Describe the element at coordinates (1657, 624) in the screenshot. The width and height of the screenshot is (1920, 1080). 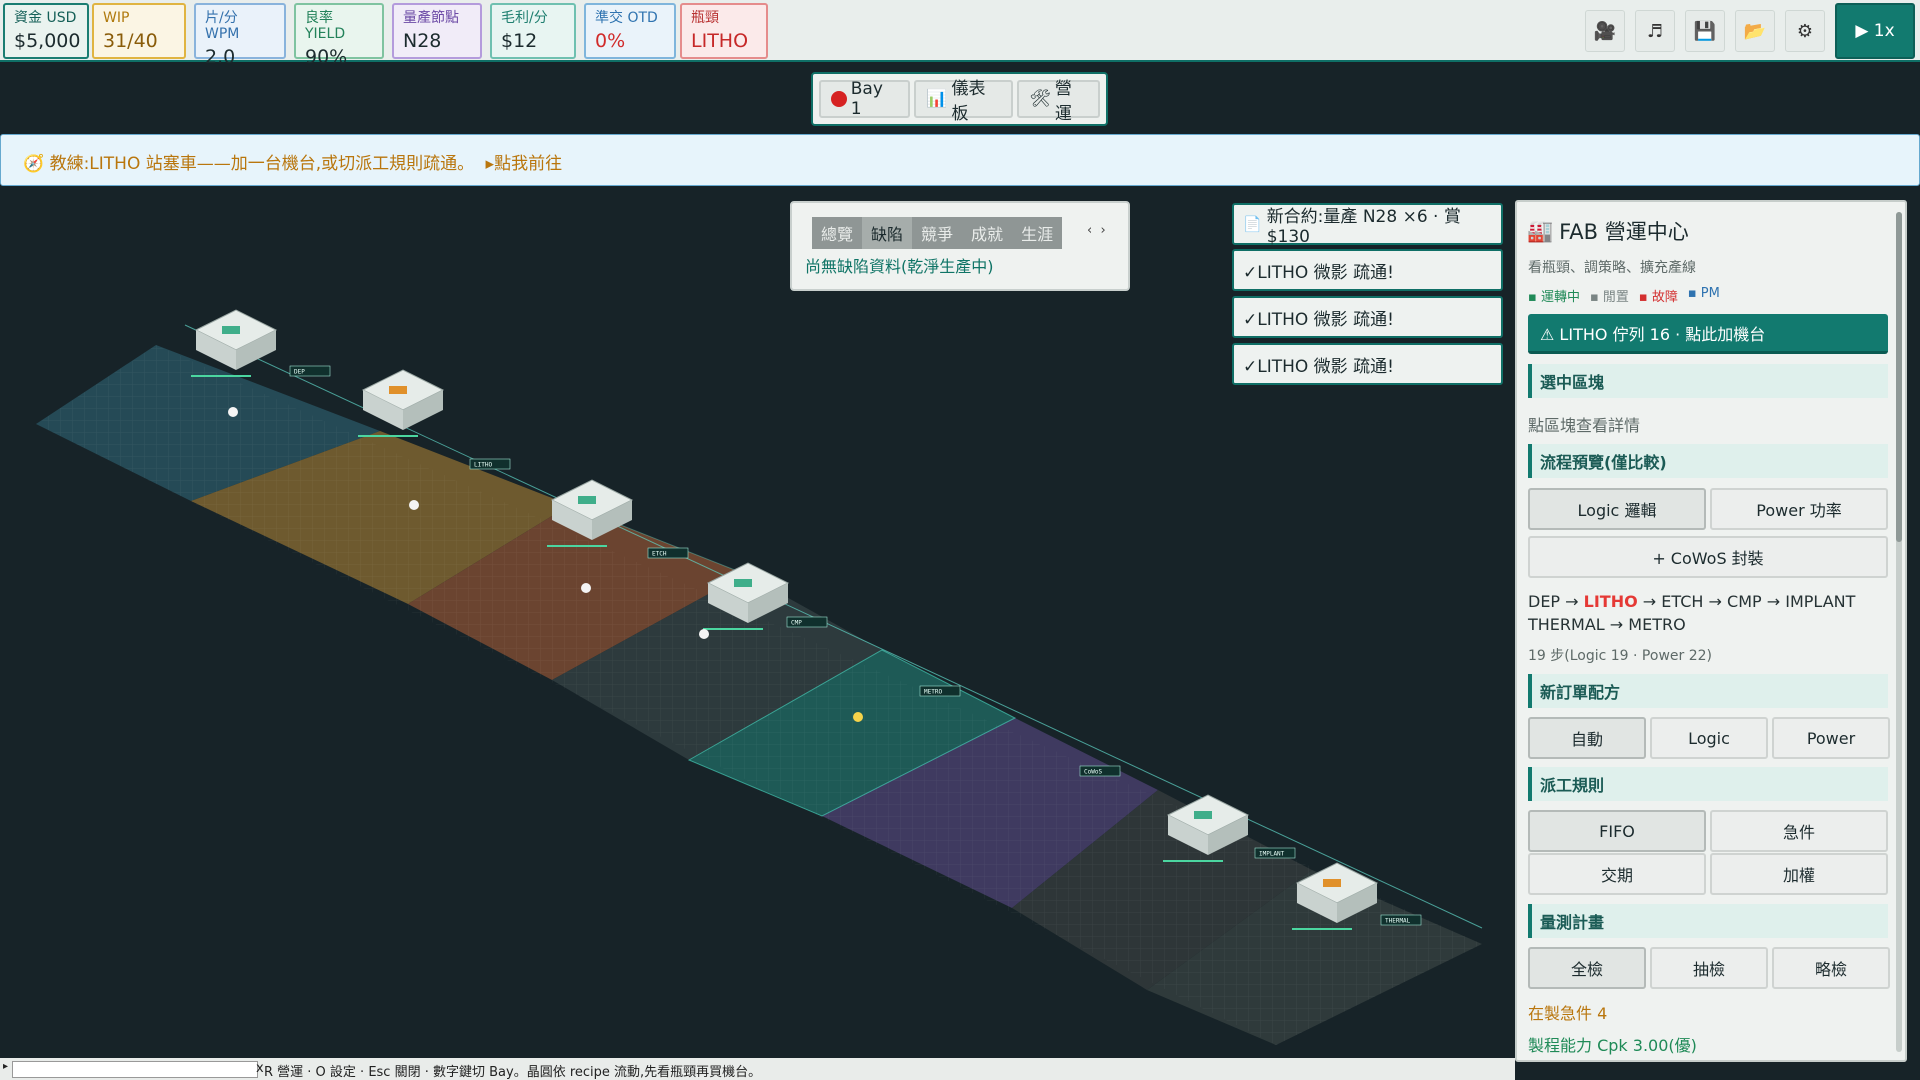
I see `flow-step: METRO` at that location.